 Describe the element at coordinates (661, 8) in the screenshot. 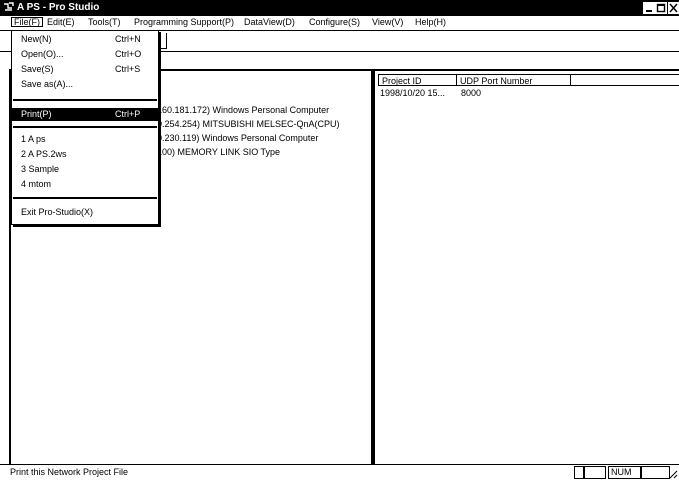

I see `maximize-button` at that location.